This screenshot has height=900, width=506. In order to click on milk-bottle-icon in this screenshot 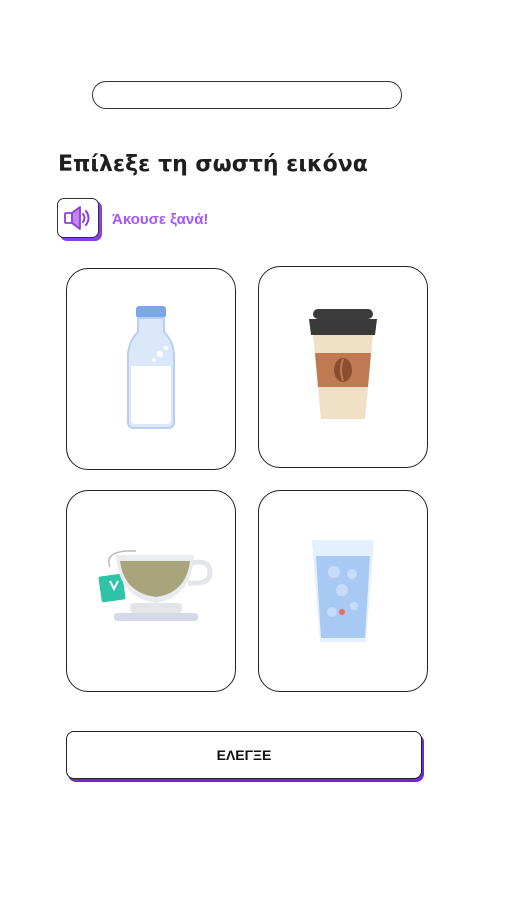, I will do `click(151, 367)`.